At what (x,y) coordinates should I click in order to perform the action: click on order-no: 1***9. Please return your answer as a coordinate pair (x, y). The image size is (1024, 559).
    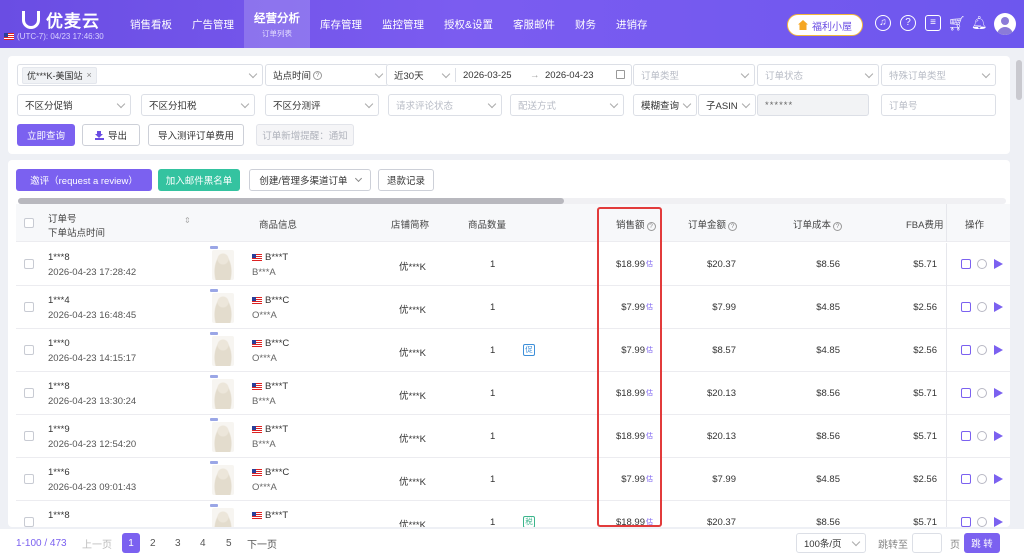
    Looking at the image, I should click on (59, 429).